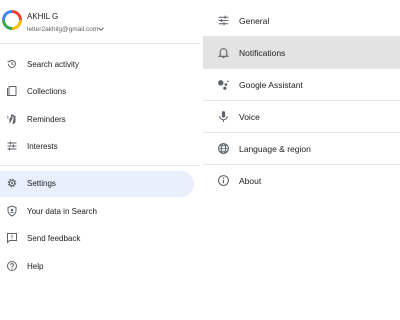 The width and height of the screenshot is (400, 320). What do you see at coordinates (43, 16) in the screenshot?
I see `account-name: AKHIL G` at bounding box center [43, 16].